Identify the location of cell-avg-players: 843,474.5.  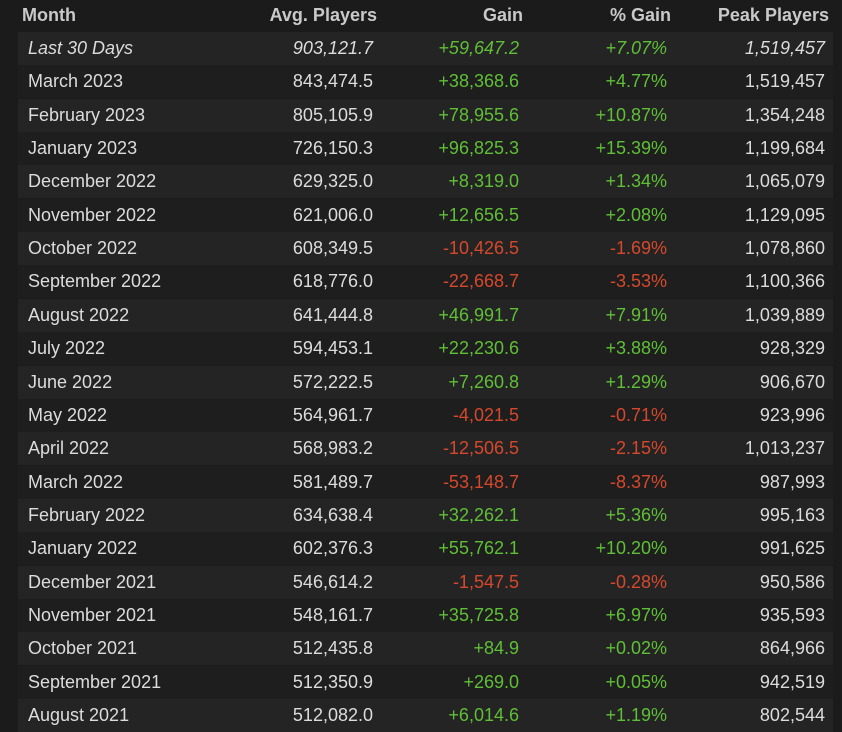
(332, 81).